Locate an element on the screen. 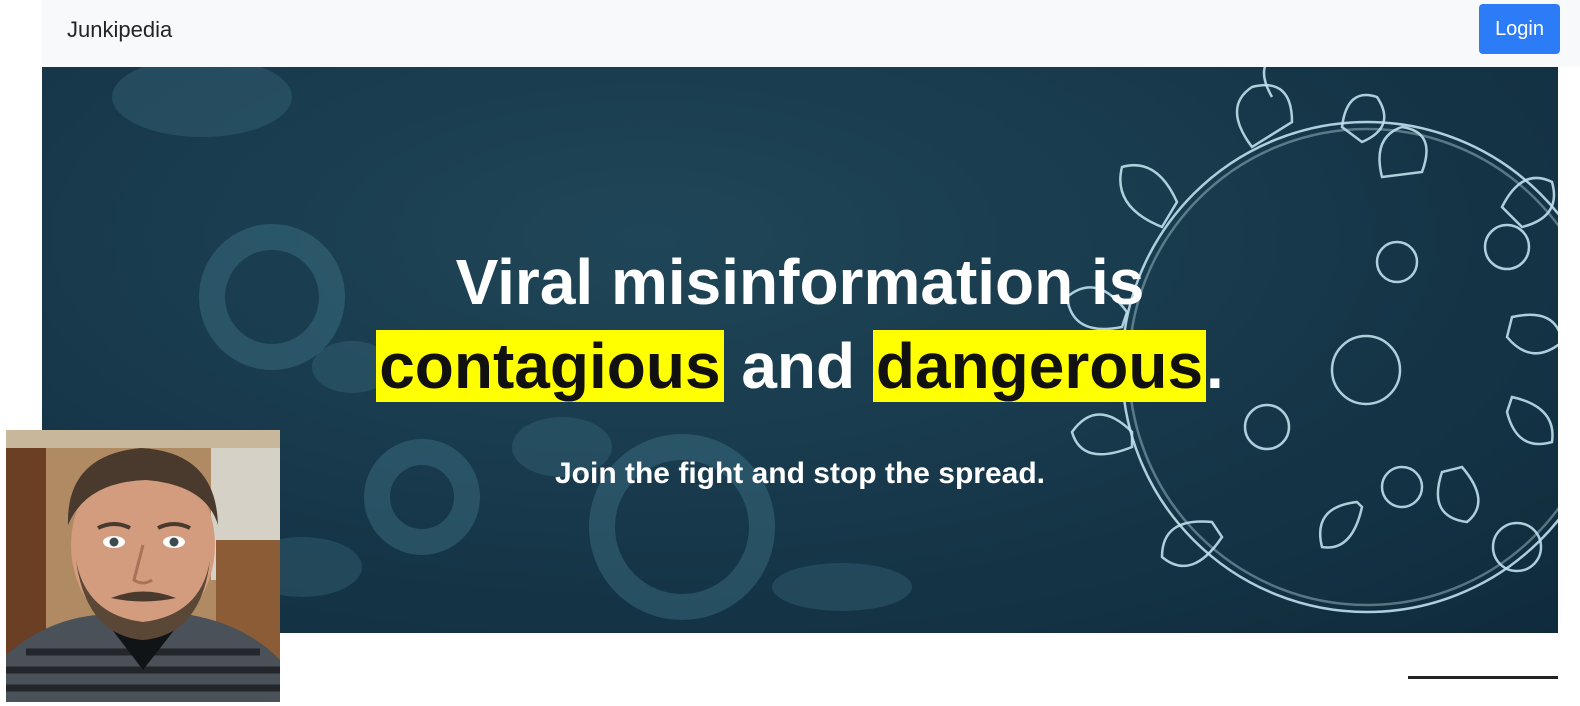  navbar: Junkipedia Login is located at coordinates (811, 33).